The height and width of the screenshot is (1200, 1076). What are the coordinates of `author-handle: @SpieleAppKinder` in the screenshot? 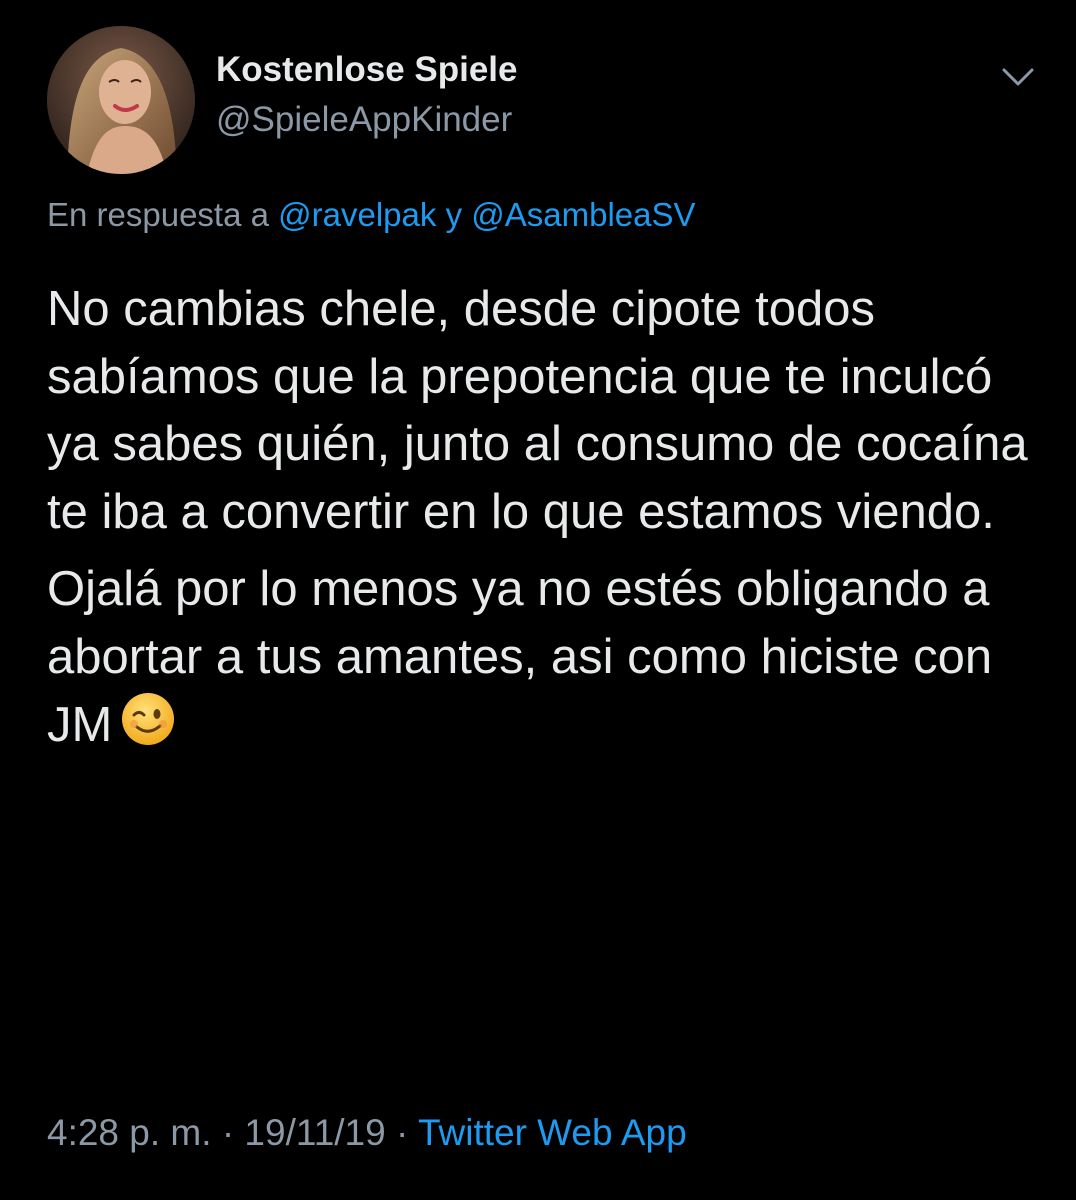 It's located at (364, 120).